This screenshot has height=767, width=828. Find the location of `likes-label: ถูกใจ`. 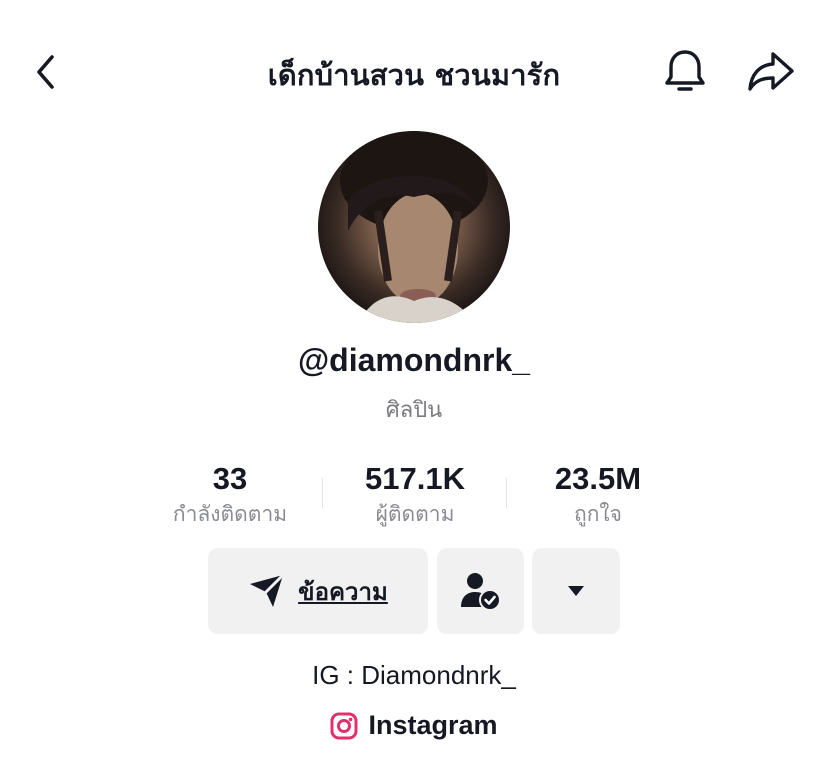

likes-label: ถูกใจ is located at coordinates (598, 514).